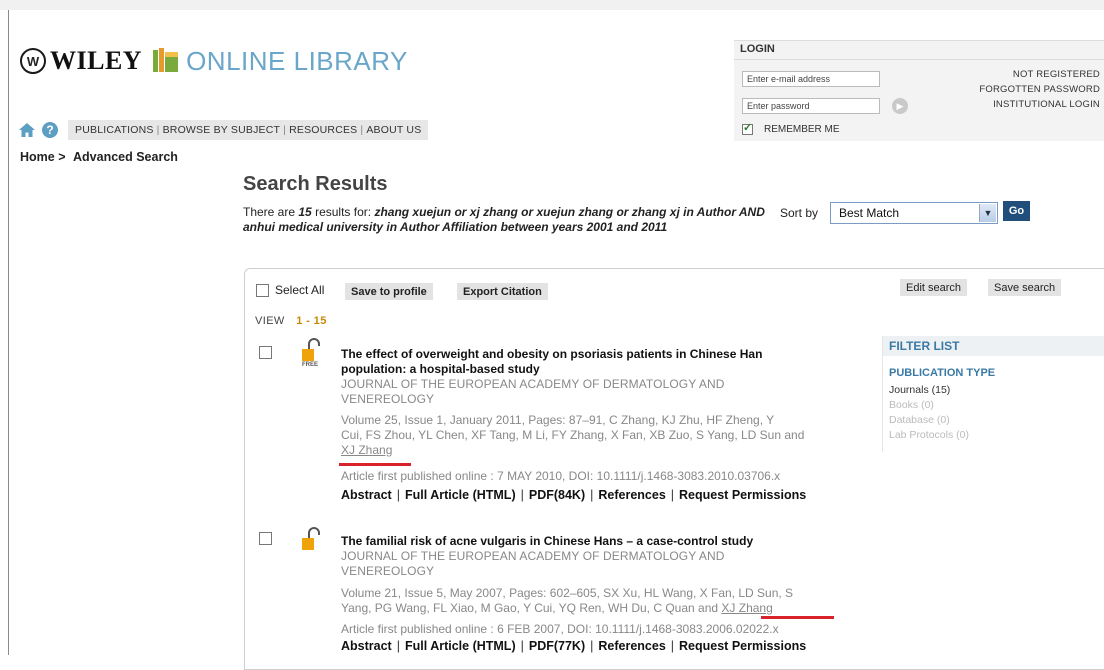  Describe the element at coordinates (942, 373) in the screenshot. I see `filter-section-publication-type: PUBLICATION TYPE` at that location.